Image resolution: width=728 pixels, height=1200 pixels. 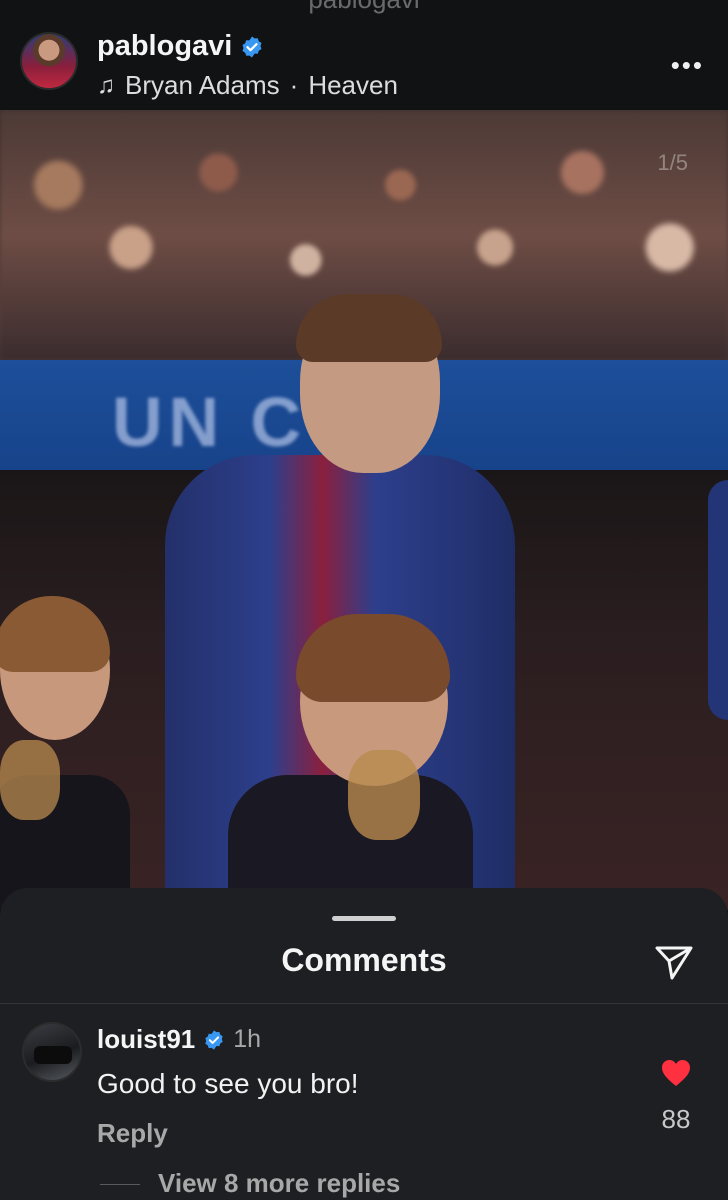 I want to click on profile-avatar, so click(x=49, y=61).